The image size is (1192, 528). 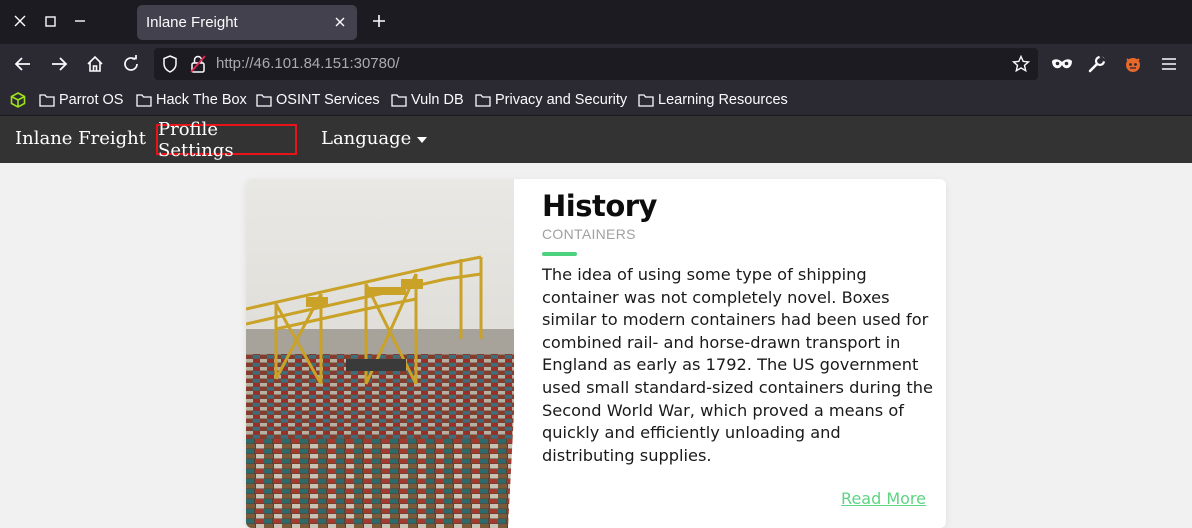 I want to click on home-icon, so click(x=95, y=64).